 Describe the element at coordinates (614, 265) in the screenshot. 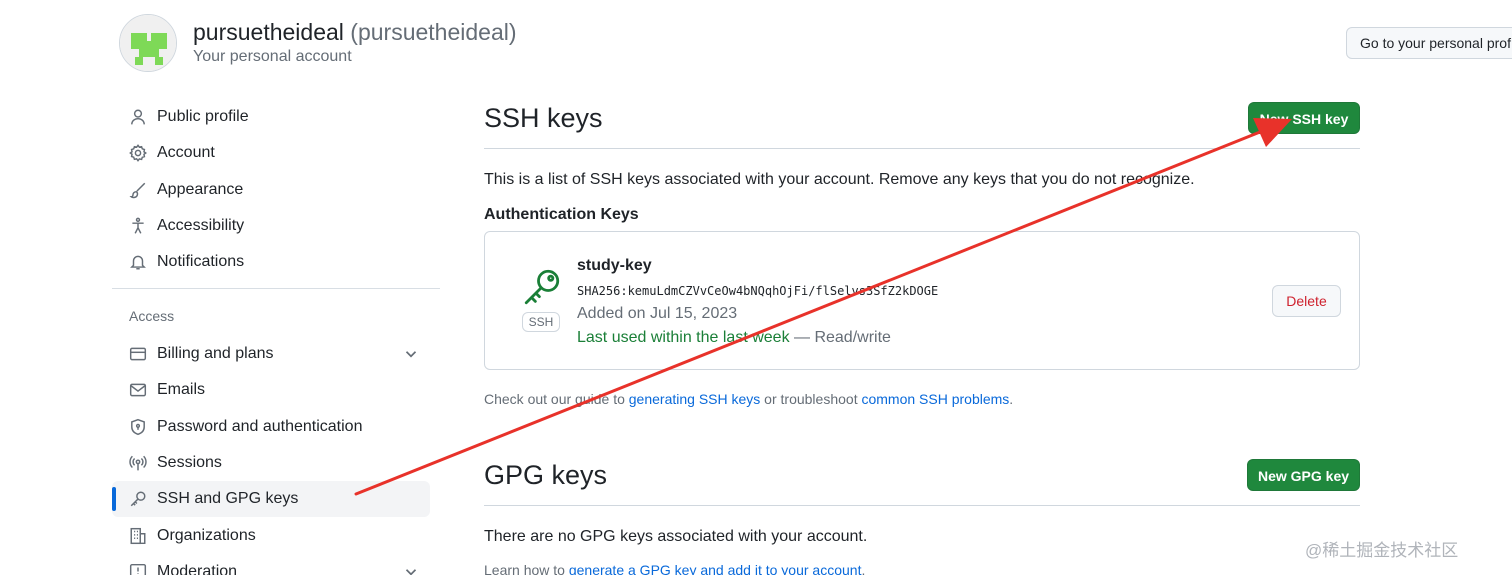

I see `ssh-key-name: study-key` at that location.